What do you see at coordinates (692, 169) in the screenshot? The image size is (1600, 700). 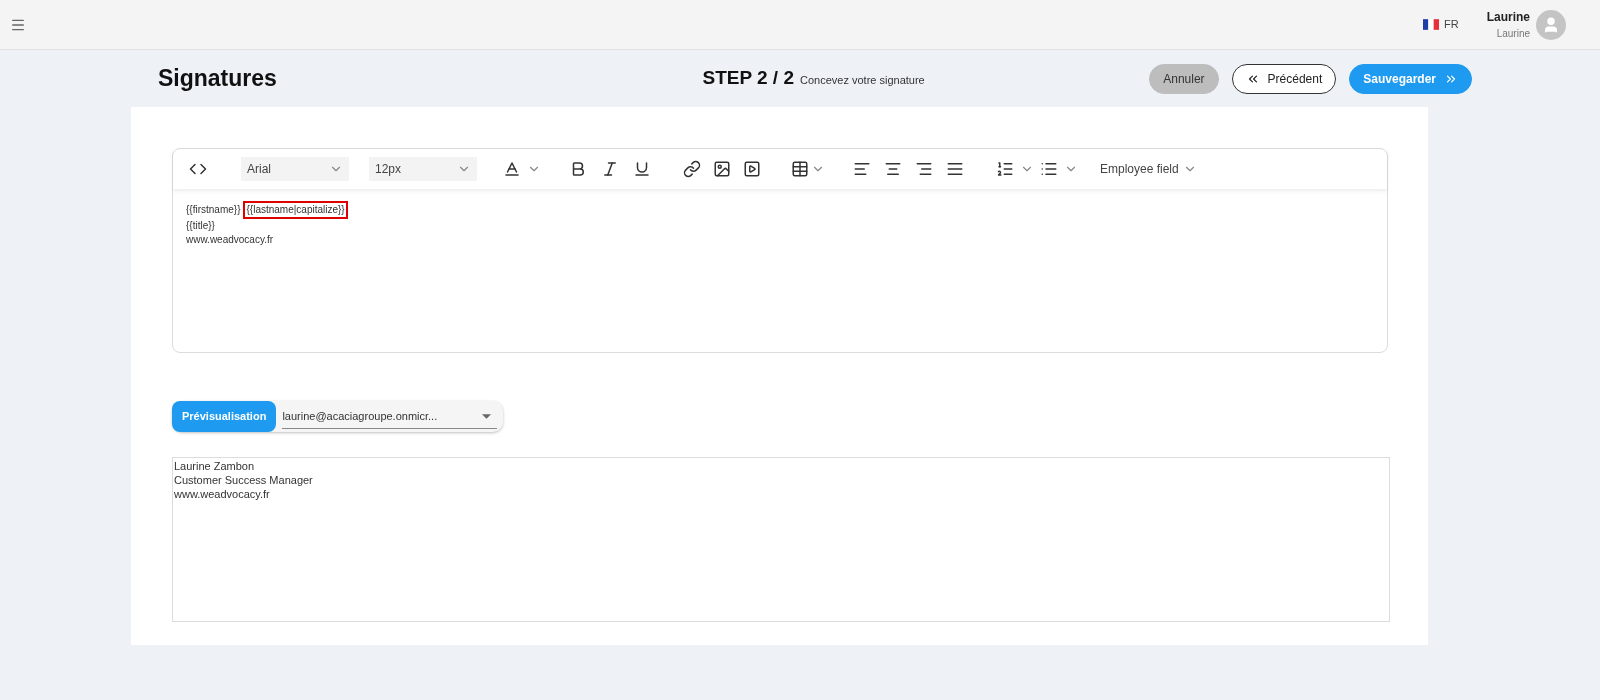 I see `link-icon` at bounding box center [692, 169].